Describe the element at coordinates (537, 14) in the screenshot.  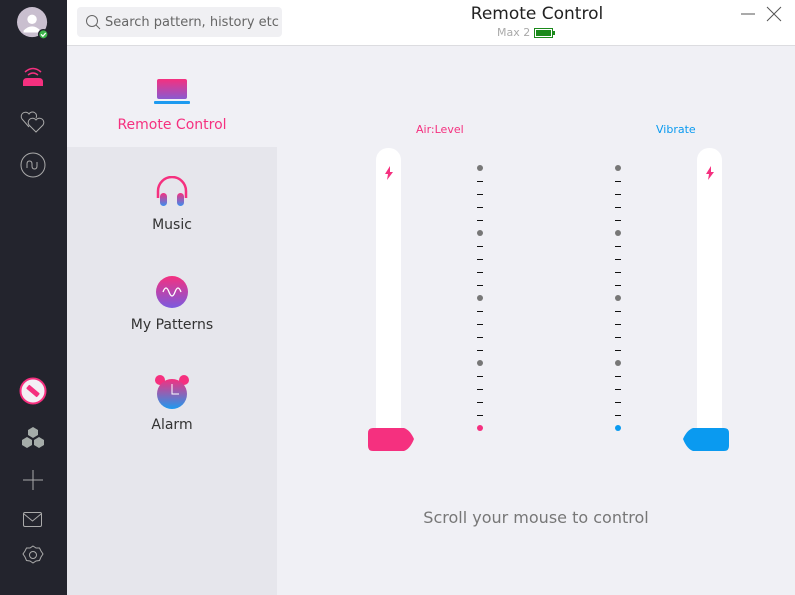
I see `page-title: Remote Control` at that location.